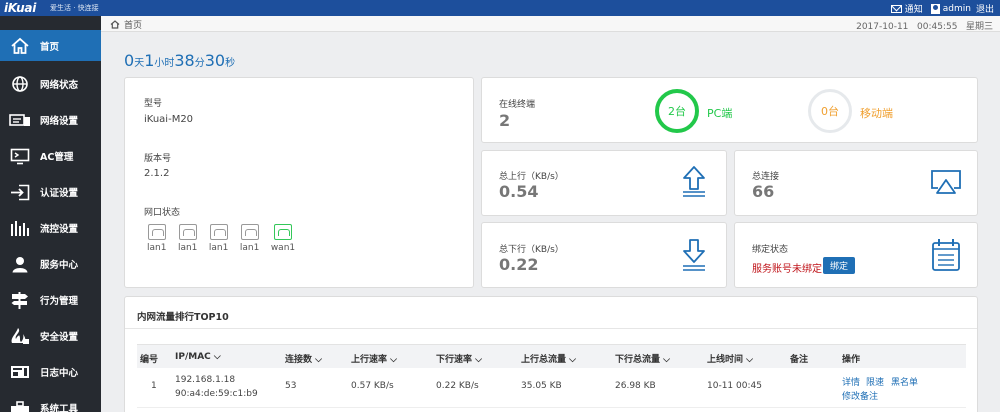 The width and height of the screenshot is (1000, 412). I want to click on col-up-total: 上行总流量 ⌵, so click(548, 358).